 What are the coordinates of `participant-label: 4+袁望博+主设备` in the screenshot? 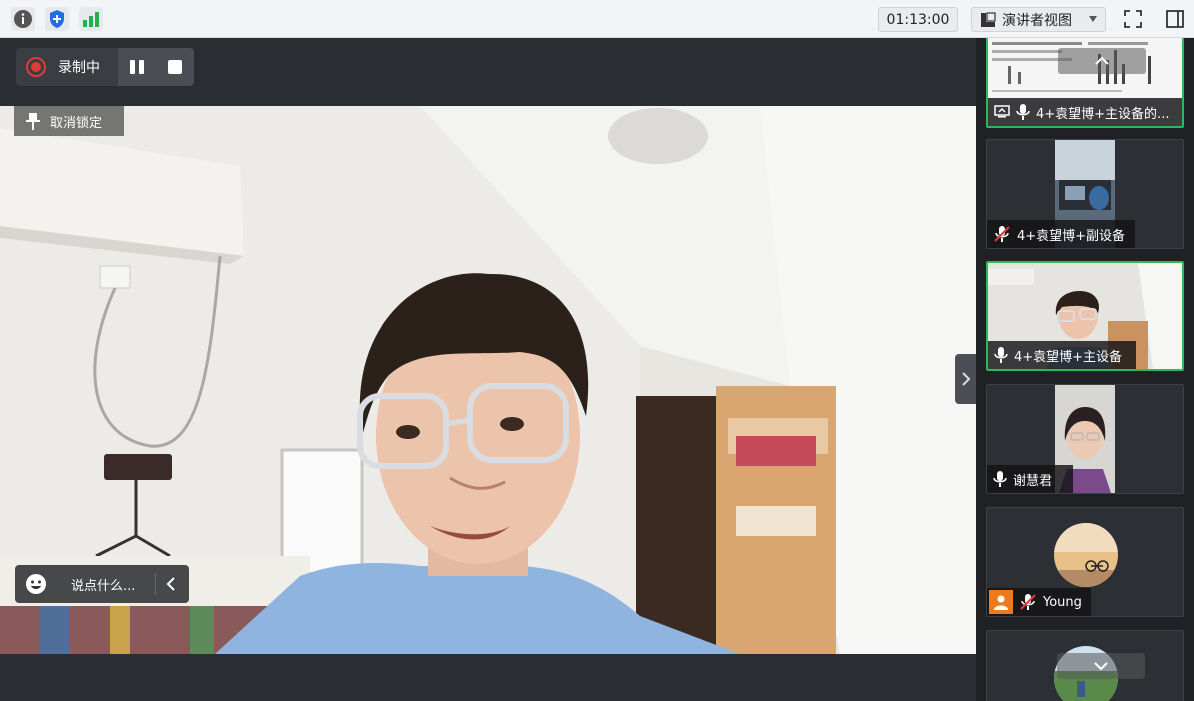 It's located at (1062, 355).